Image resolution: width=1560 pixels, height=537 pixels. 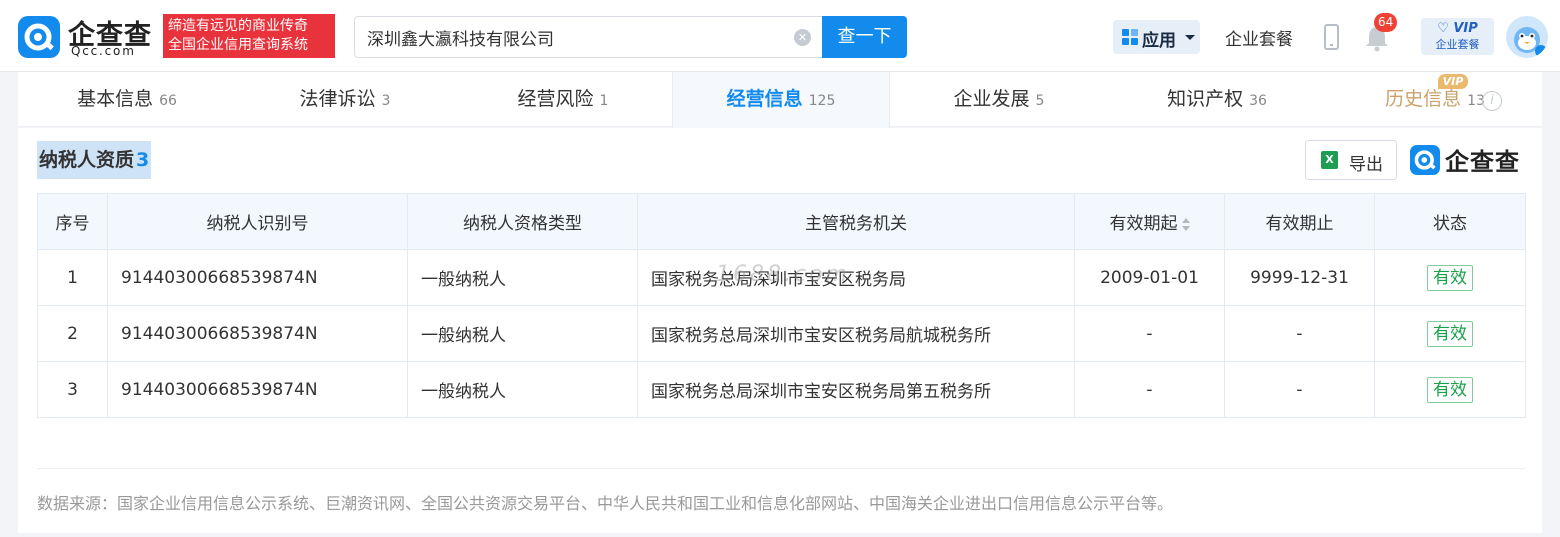 I want to click on tab-count: 1, so click(x=604, y=101).